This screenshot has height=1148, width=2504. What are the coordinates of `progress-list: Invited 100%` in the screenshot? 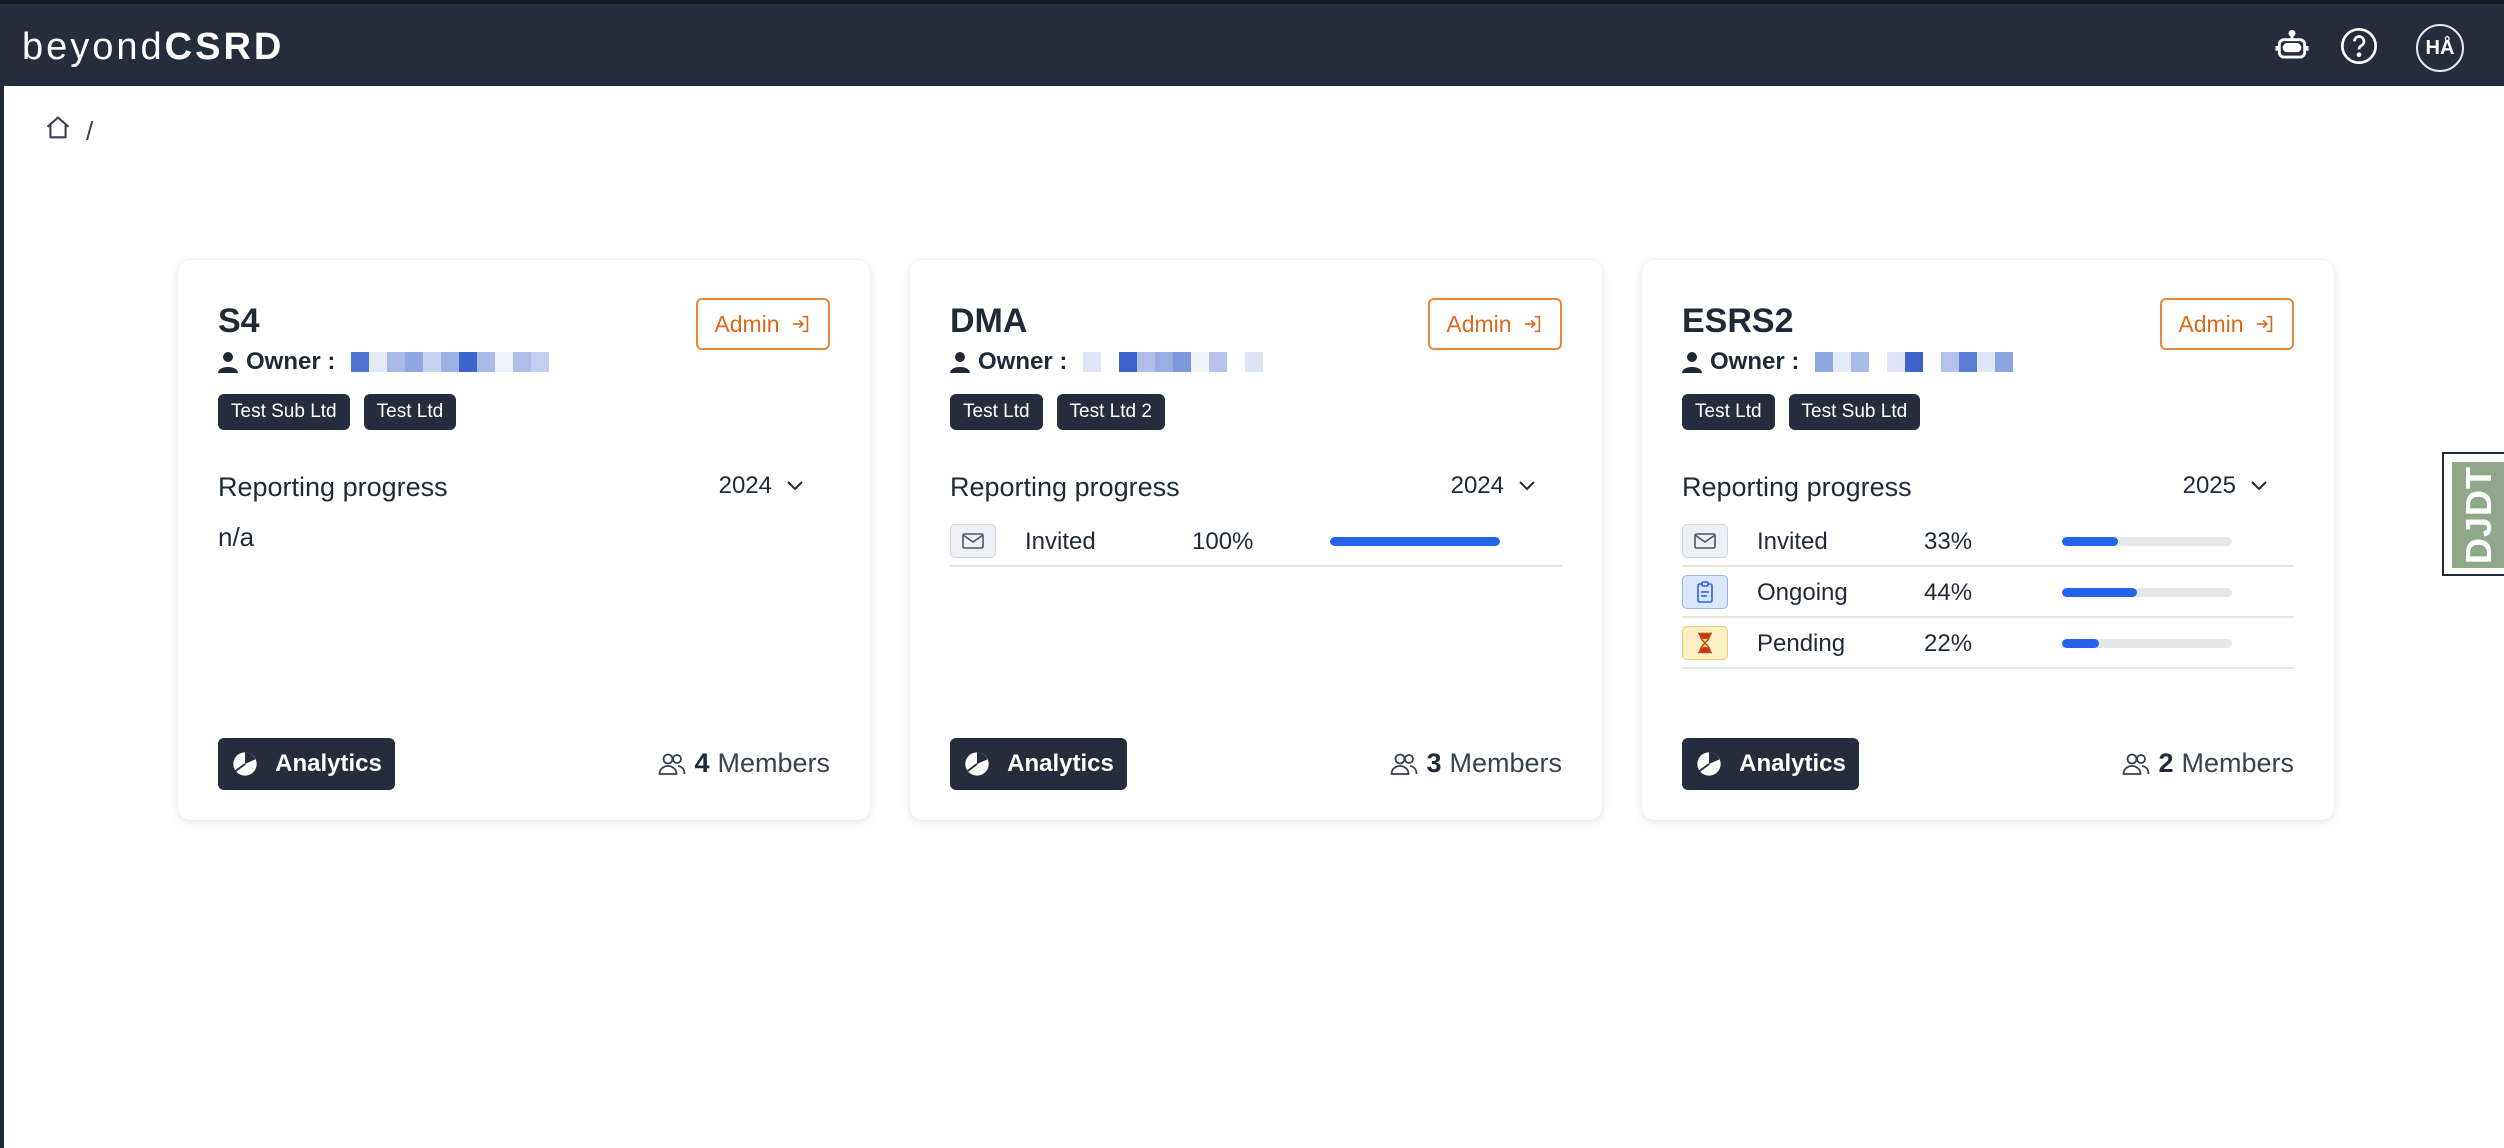 It's located at (1256, 541).